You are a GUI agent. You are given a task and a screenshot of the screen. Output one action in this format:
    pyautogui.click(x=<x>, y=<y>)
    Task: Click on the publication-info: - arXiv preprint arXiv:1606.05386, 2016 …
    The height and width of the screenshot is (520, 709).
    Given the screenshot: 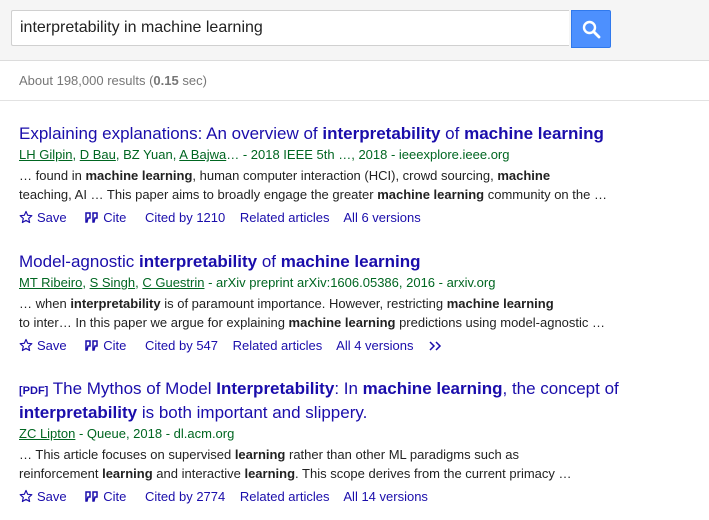 What is the action you would take?
    pyautogui.click(x=350, y=282)
    